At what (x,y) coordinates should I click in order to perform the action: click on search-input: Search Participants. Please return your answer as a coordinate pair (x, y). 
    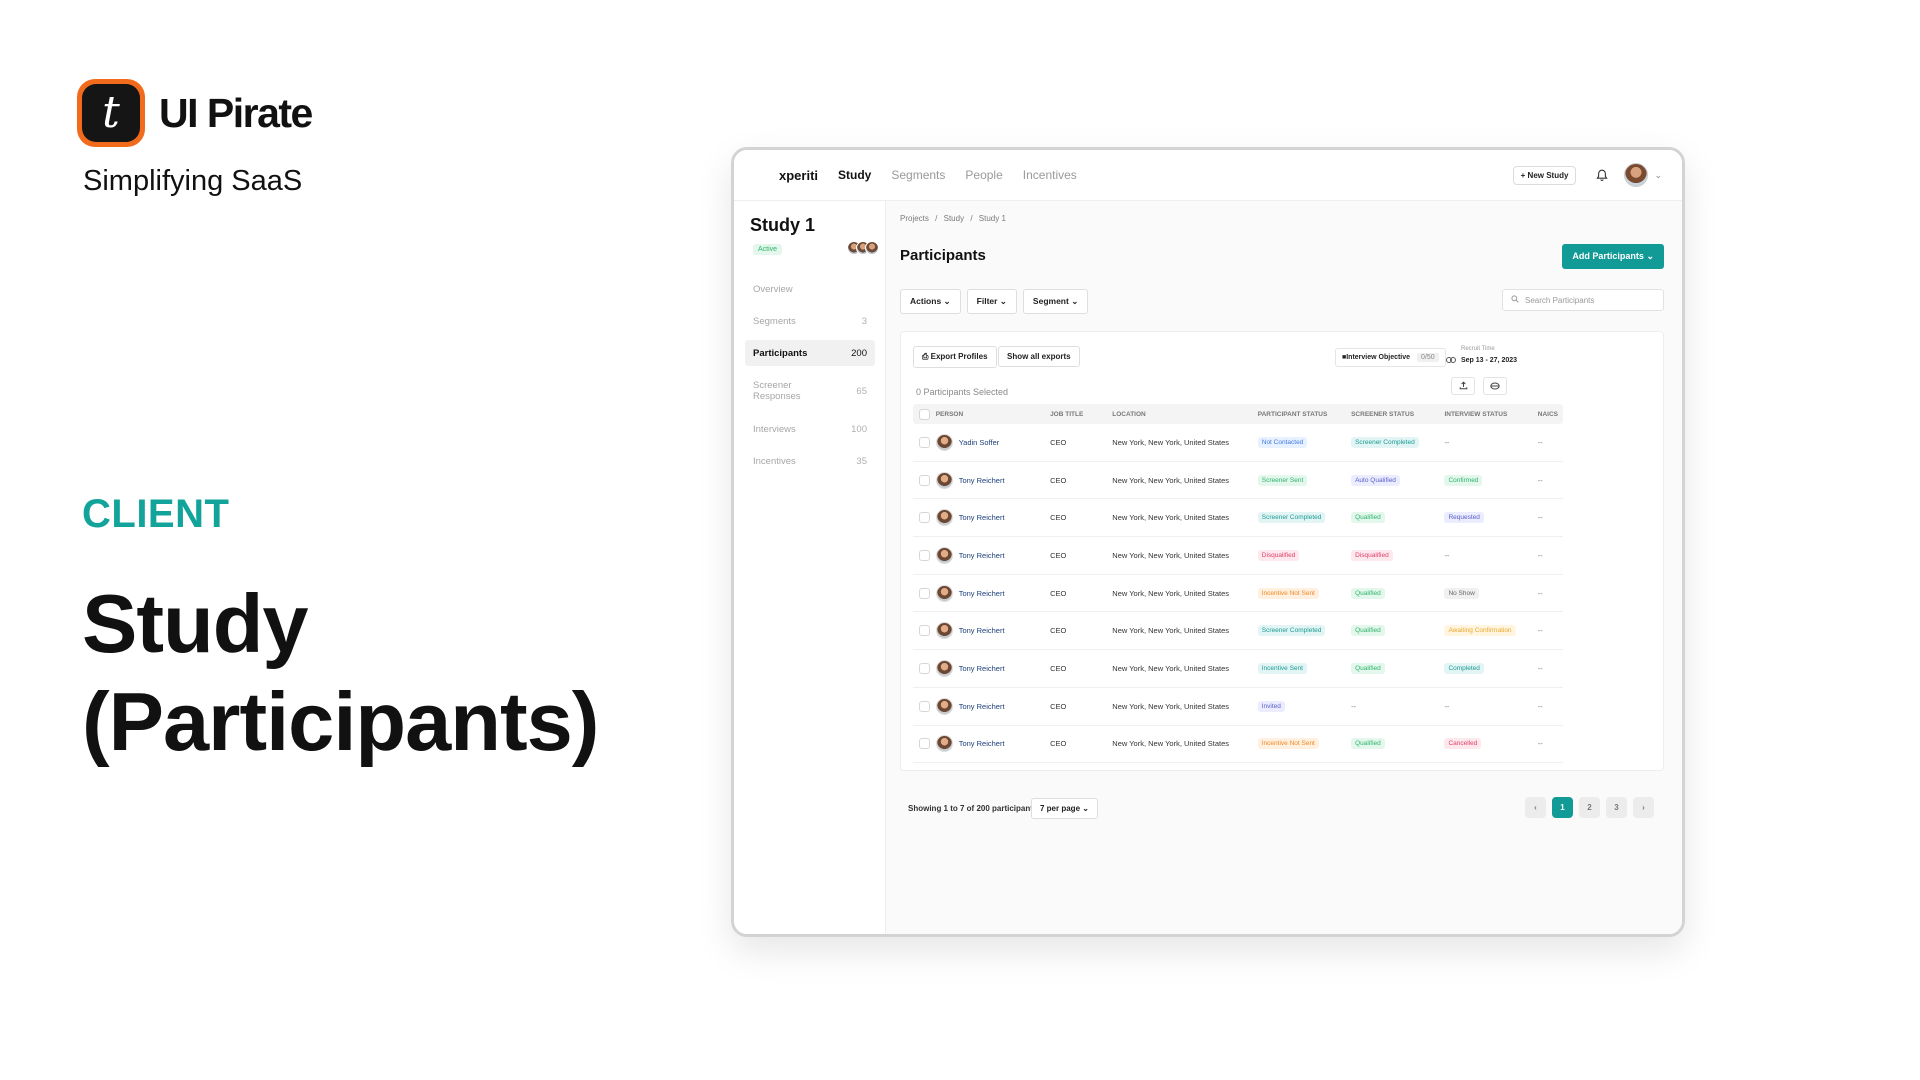
    Looking at the image, I should click on (1583, 300).